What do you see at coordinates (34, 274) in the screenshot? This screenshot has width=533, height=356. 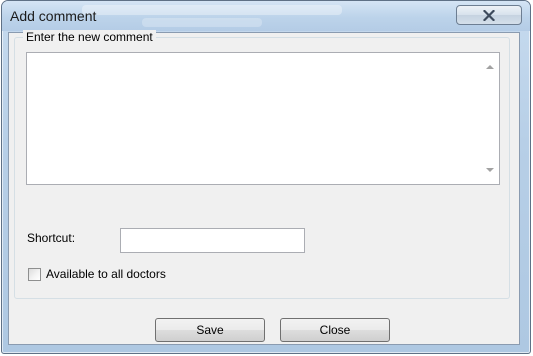 I see `available-to-all-doctors-checkbox` at bounding box center [34, 274].